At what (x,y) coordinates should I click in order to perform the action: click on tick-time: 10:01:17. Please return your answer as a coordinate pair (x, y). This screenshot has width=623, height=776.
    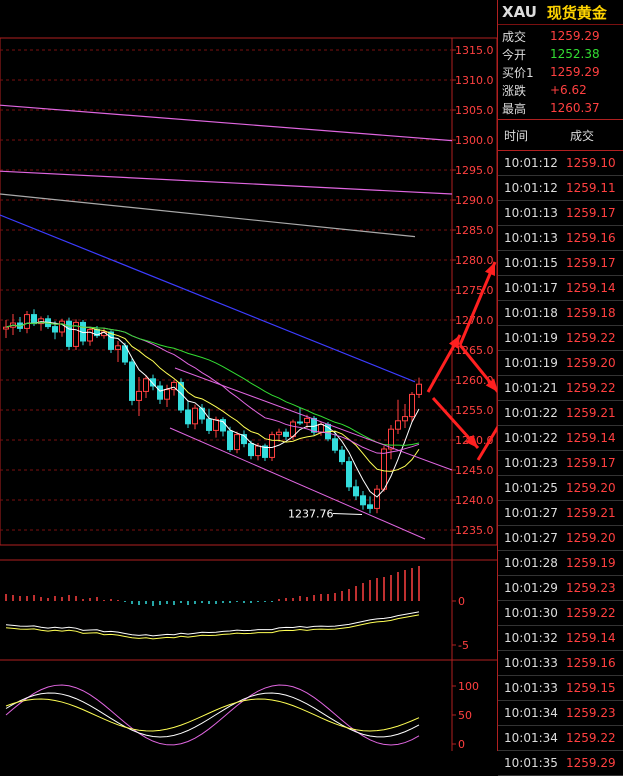
    Looking at the image, I should click on (531, 288).